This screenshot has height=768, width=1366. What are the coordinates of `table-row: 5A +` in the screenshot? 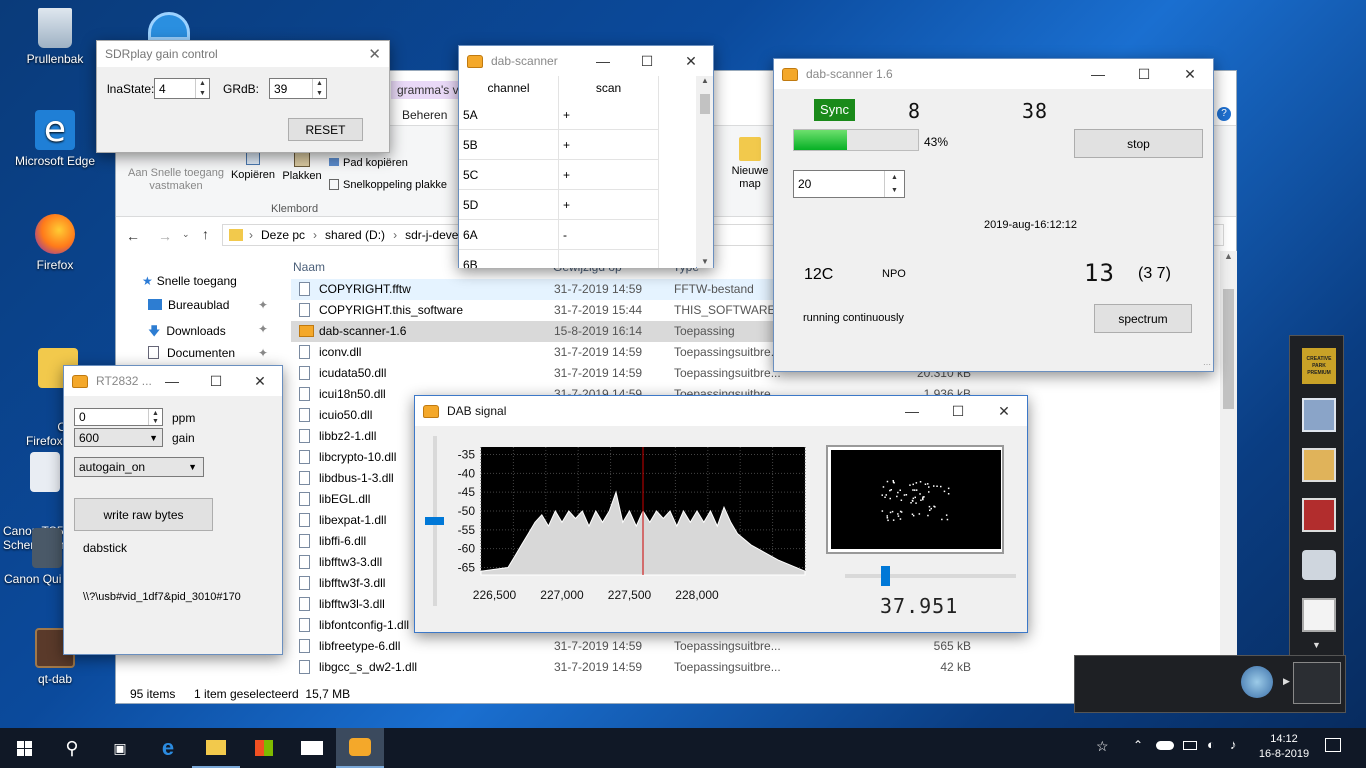 It's located at (577, 115).